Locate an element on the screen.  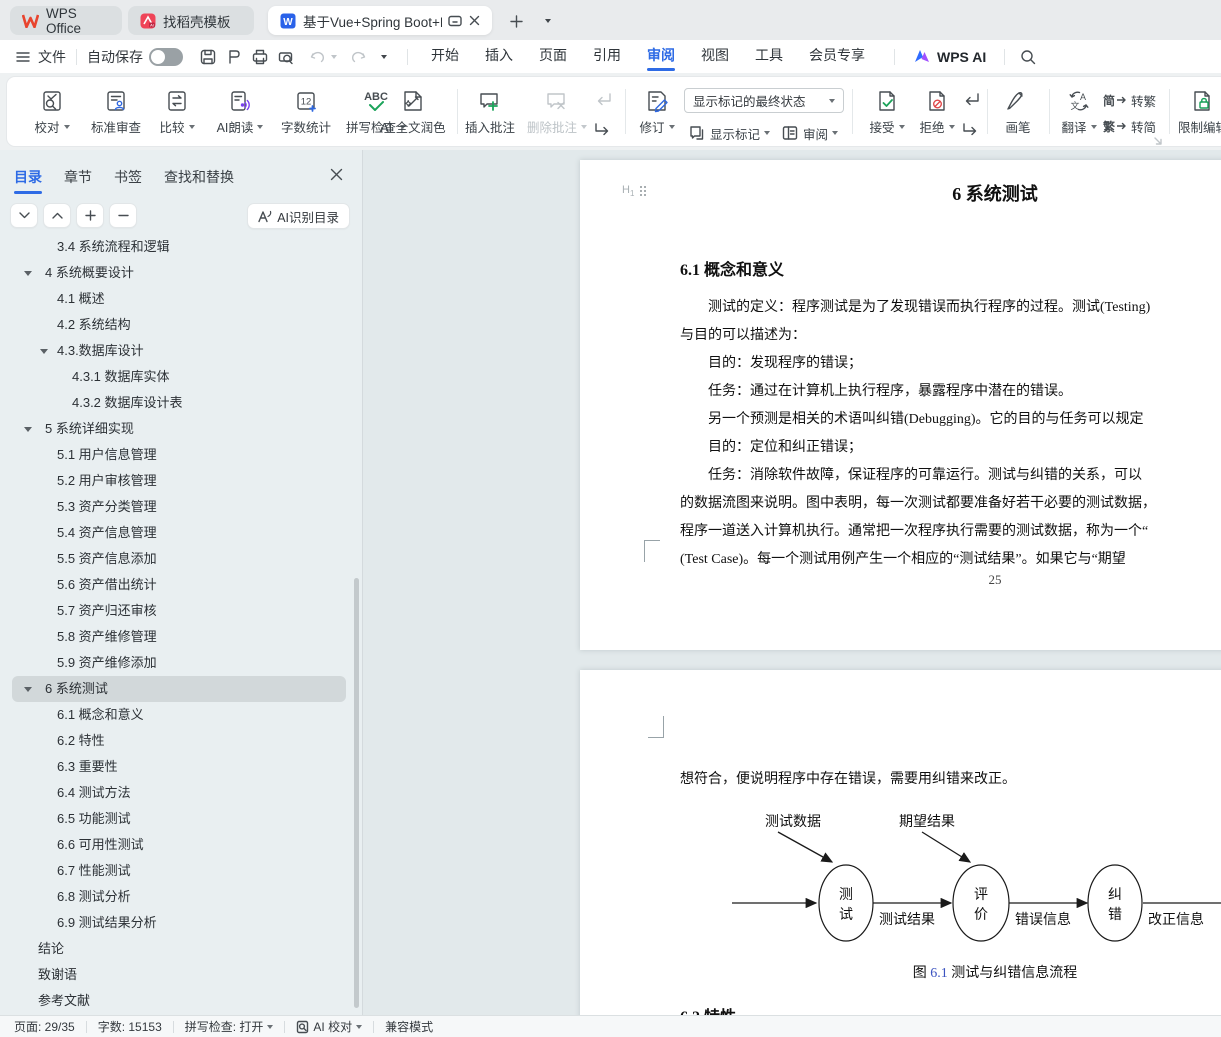
toc-item: 6.7 性能测试 is located at coordinates (178, 871).